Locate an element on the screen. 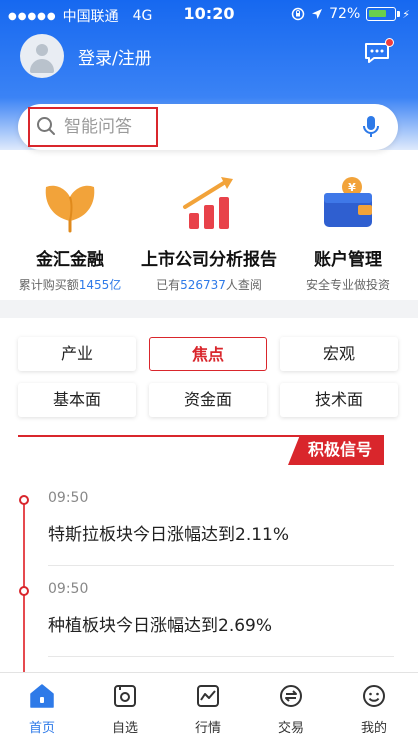  feature-title: 账户管理 is located at coordinates (348, 260).